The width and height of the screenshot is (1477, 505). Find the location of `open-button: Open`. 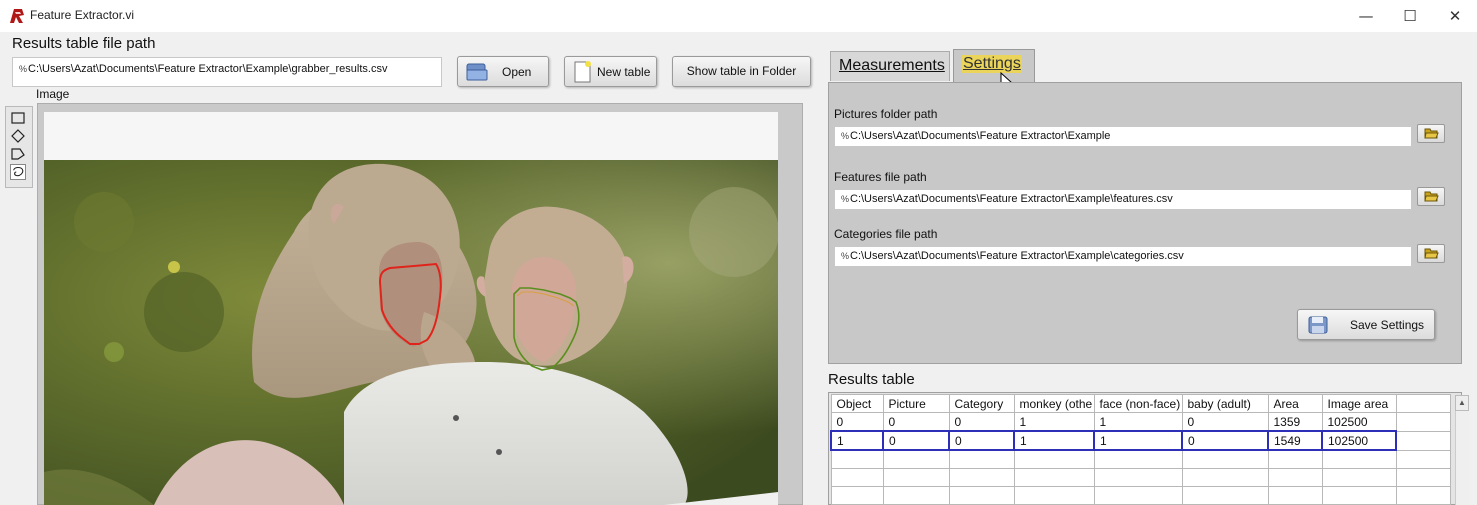

open-button: Open is located at coordinates (503, 71).